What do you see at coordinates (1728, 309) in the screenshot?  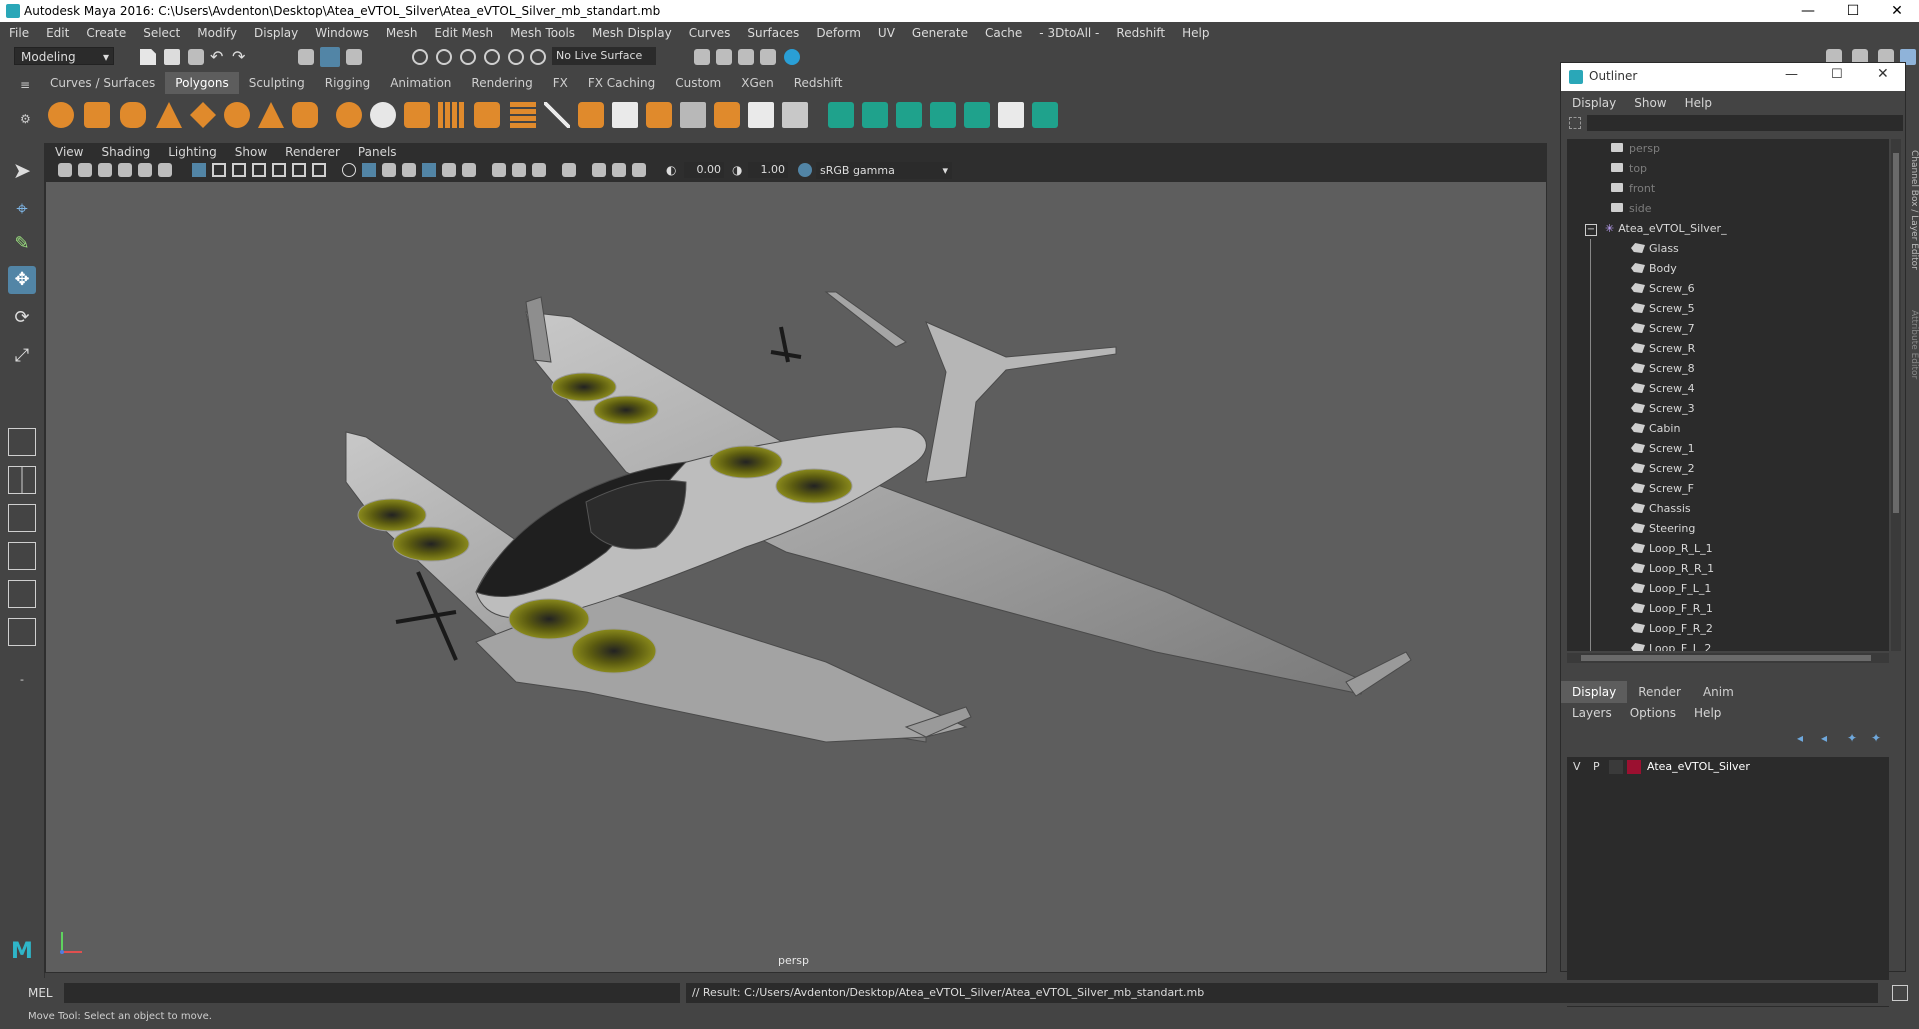 I see `tree-item-child: Screw_5` at bounding box center [1728, 309].